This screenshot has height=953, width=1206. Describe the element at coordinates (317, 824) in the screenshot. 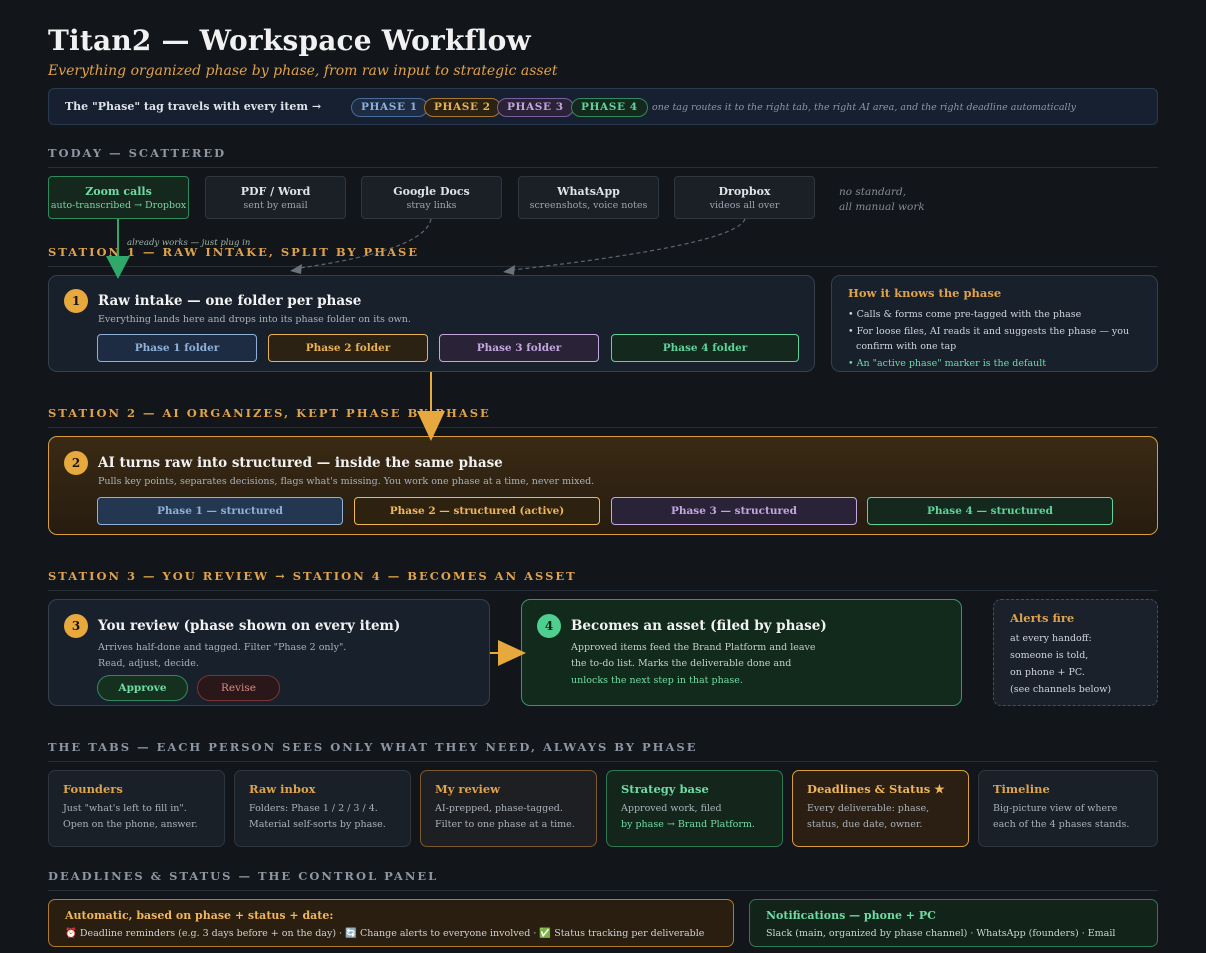

I see `tab-desc-line: Material self-sorts by phase.` at that location.